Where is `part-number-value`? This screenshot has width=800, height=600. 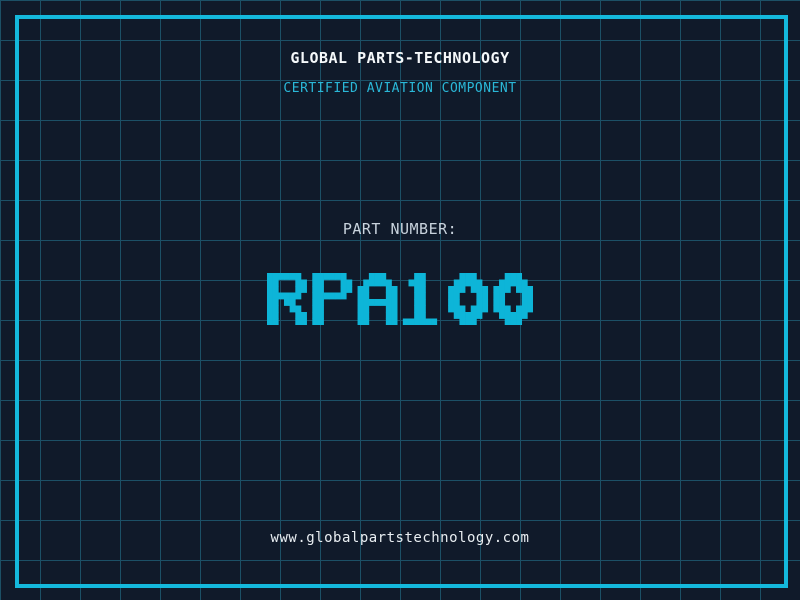
part-number-value is located at coordinates (400, 299).